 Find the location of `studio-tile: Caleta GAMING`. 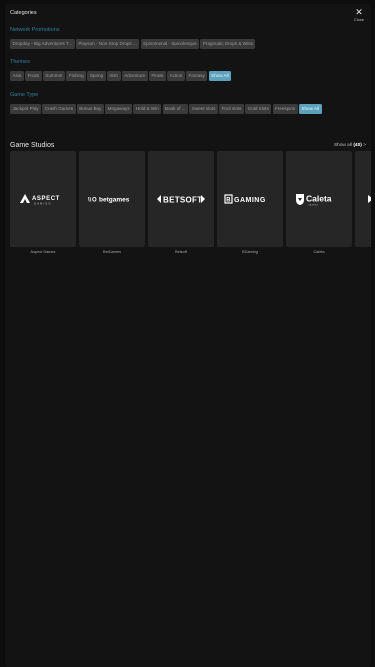

studio-tile: Caleta GAMING is located at coordinates (319, 199).